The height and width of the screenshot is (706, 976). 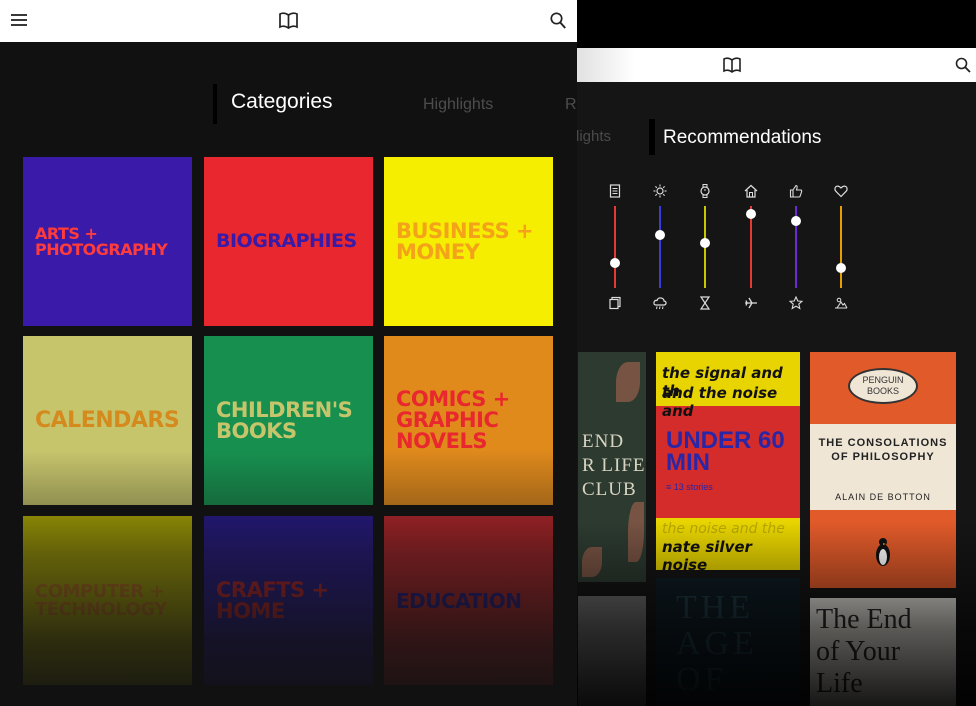 I want to click on category-label: COMPUTER + TECHNOLOGY, so click(x=101, y=600).